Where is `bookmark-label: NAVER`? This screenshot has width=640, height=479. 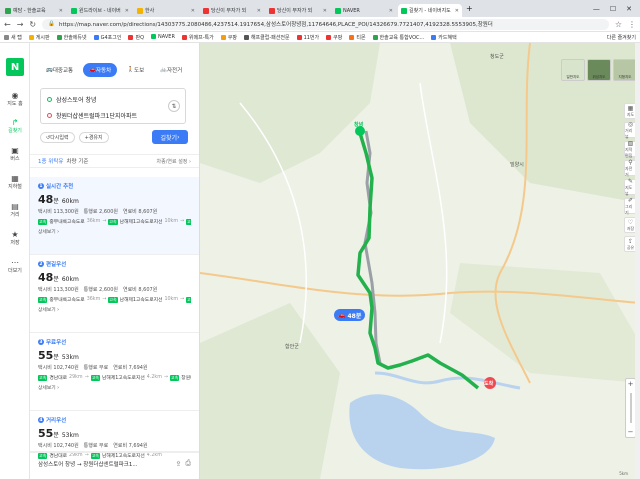
bookmark-label: NAVER is located at coordinates (166, 36).